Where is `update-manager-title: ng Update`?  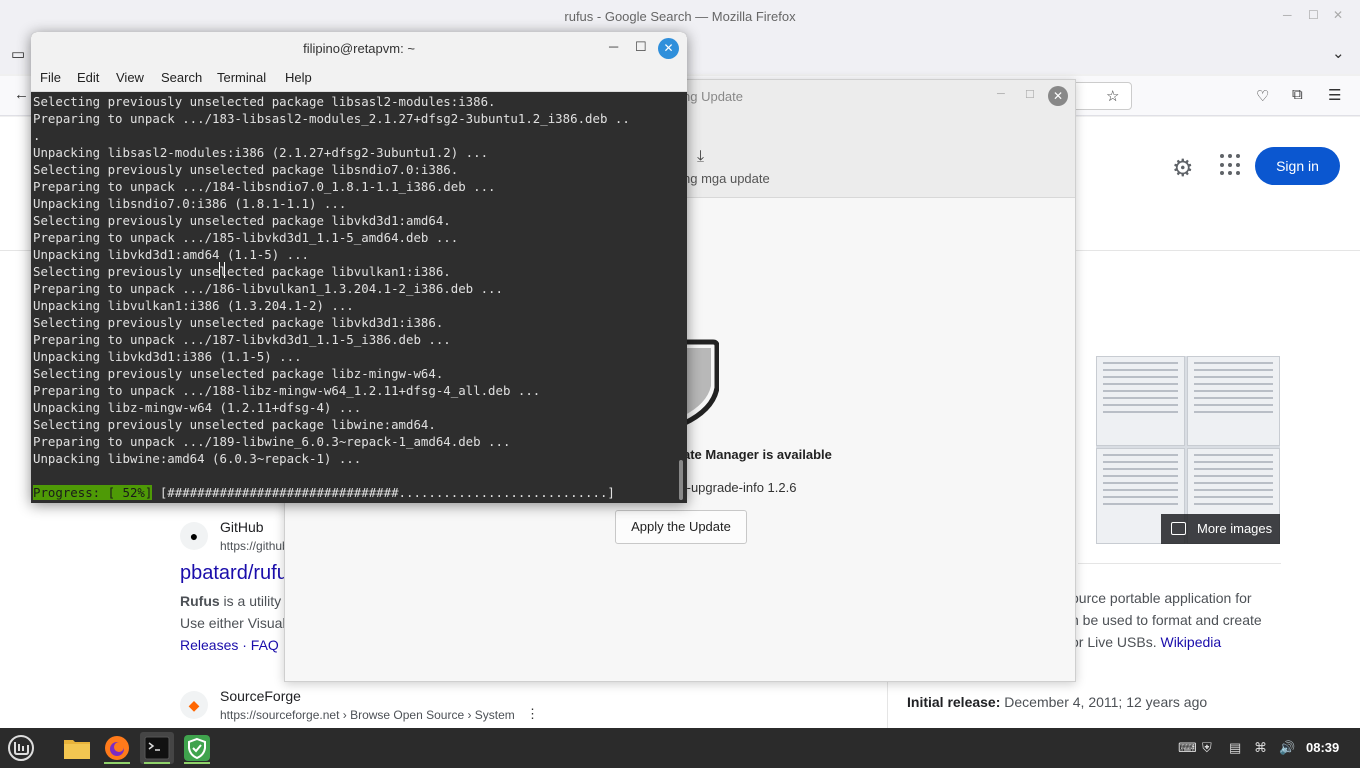
update-manager-title: ng Update is located at coordinates (713, 96).